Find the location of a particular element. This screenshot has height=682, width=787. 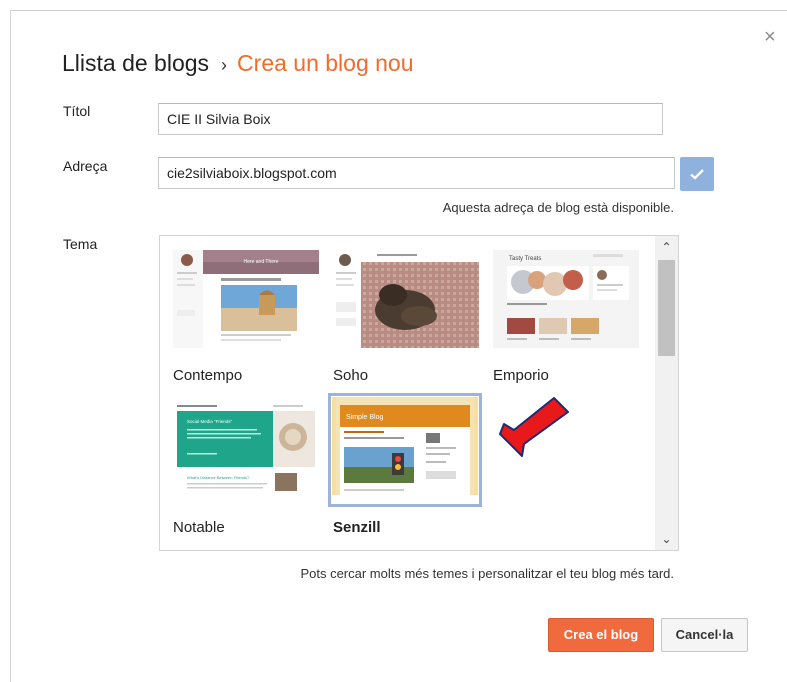

theme-thumbnail-senzill: Simple Blog is located at coordinates (405, 446).